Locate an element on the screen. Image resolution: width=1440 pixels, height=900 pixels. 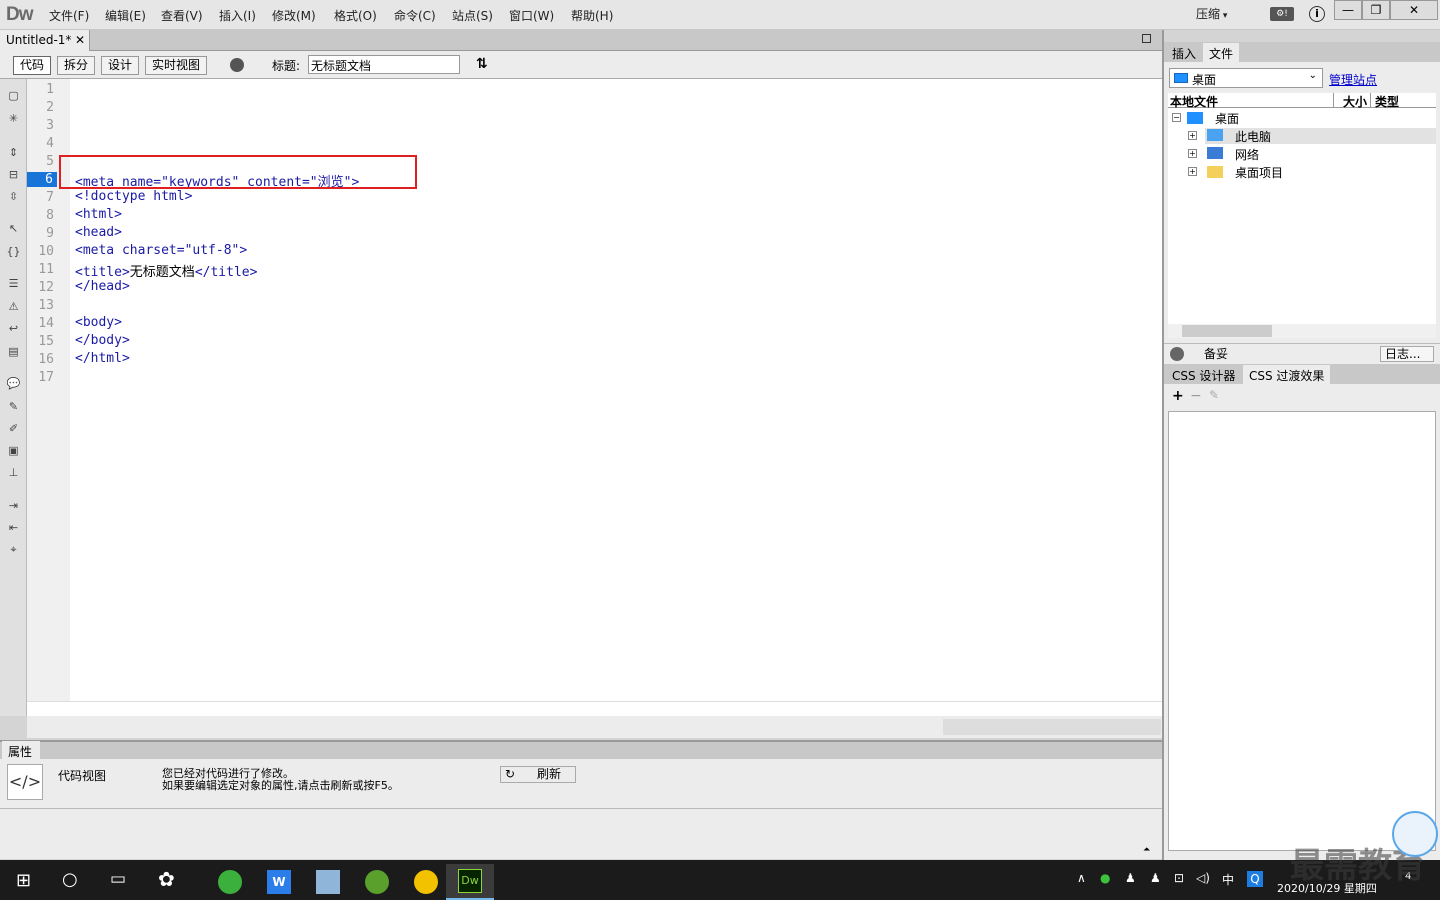
windows-start-icon: ⊞ is located at coordinates (23, 880).